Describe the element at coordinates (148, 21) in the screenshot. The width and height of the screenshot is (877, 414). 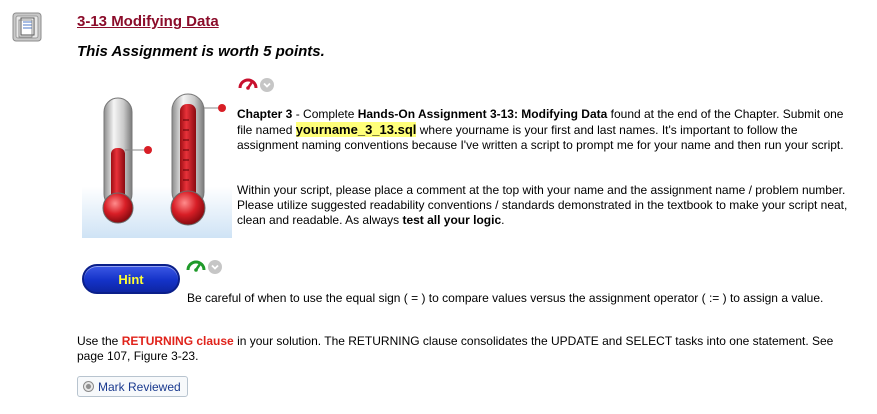
I see `assignment-title-link: 3-13 Modifying Data` at that location.